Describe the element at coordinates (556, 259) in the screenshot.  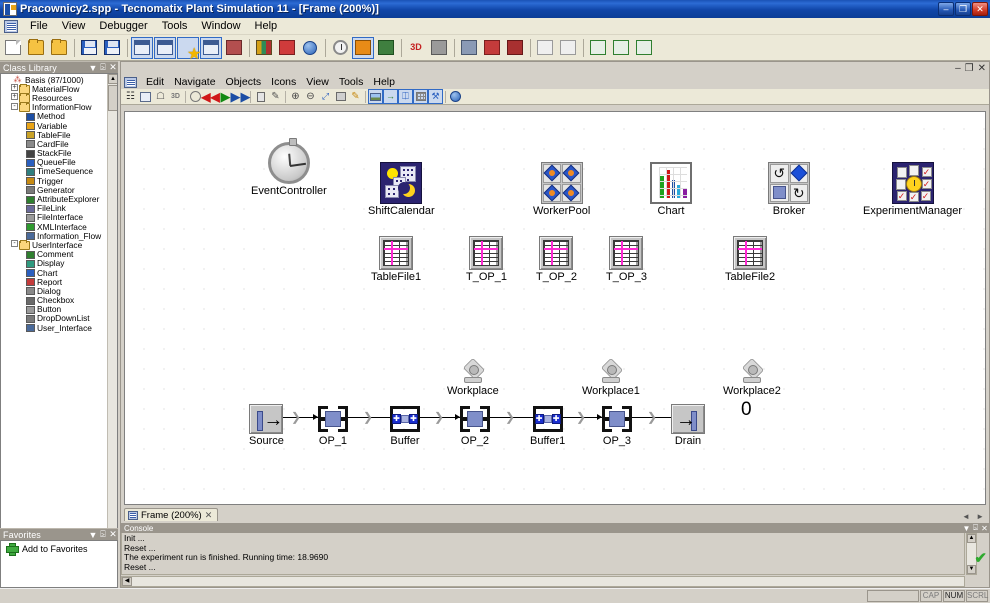
I see `object-t-op-2: T_OP_2` at that location.